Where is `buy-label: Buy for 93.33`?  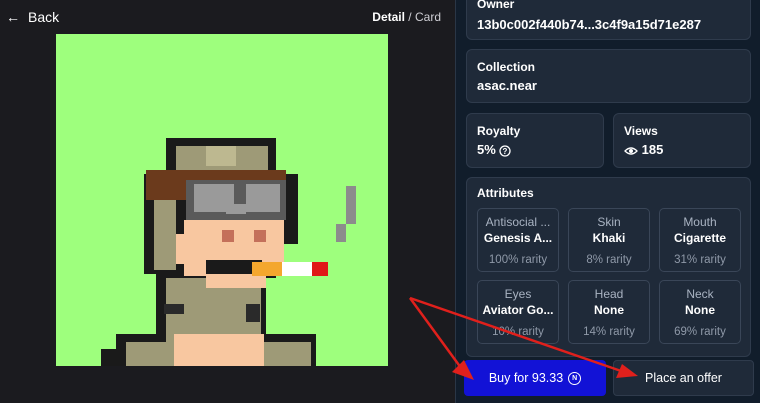
buy-label: Buy for 93.33 is located at coordinates (526, 378).